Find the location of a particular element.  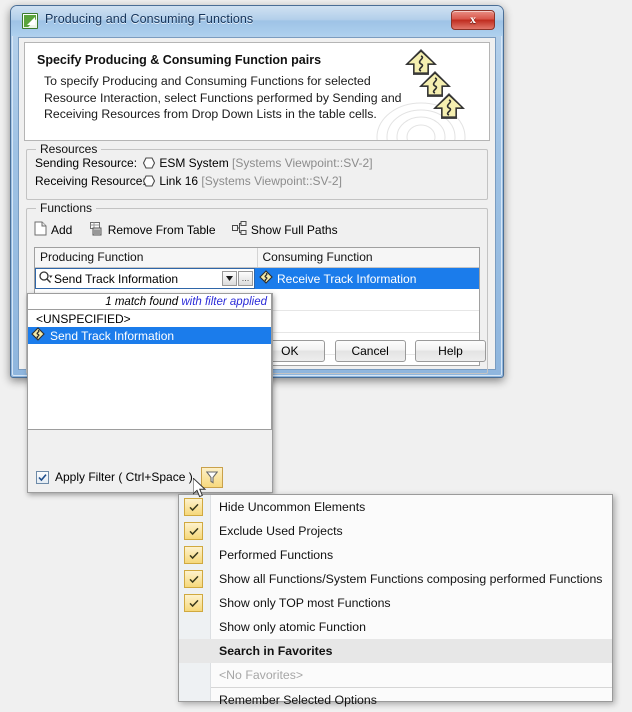

show-full-paths-label: Show Full Paths is located at coordinates (294, 230).